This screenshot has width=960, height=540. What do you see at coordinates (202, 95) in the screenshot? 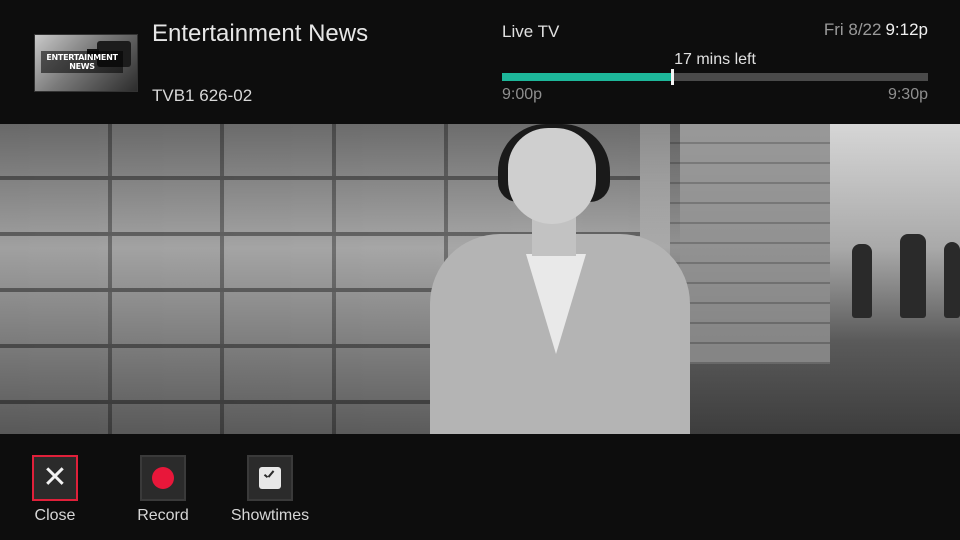
I see `channel-number: TVB1 626-02` at bounding box center [202, 95].